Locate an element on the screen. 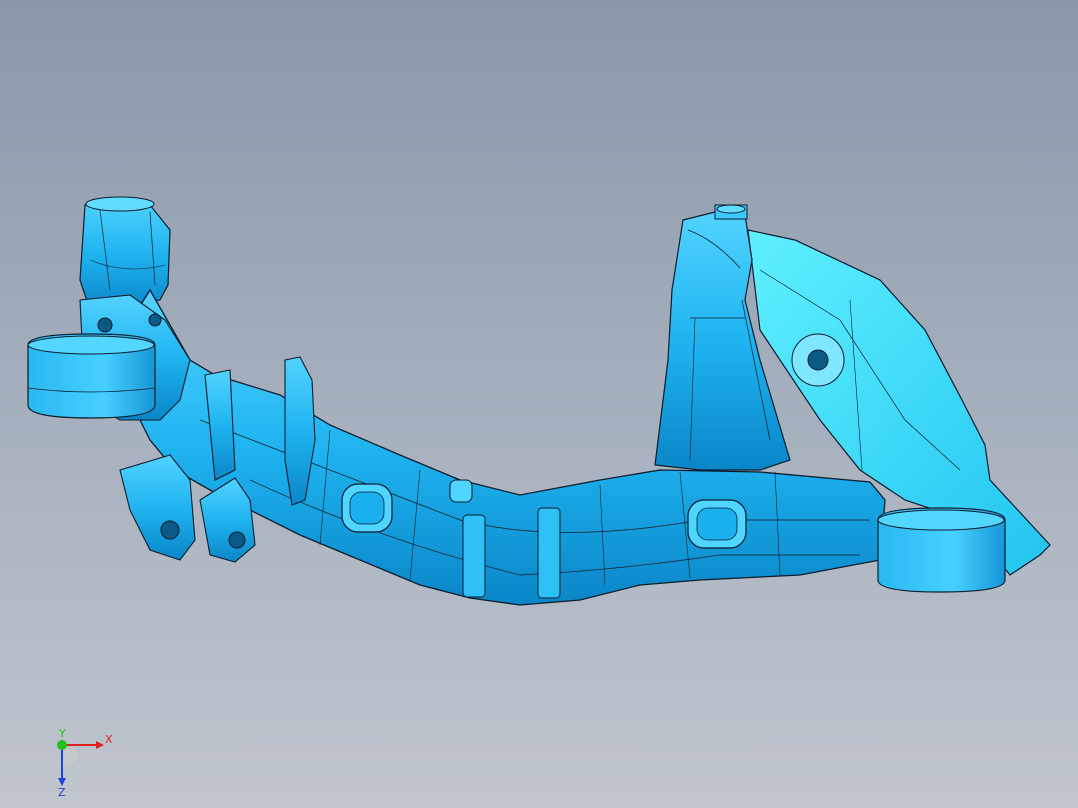  left-tower is located at coordinates (125, 254).